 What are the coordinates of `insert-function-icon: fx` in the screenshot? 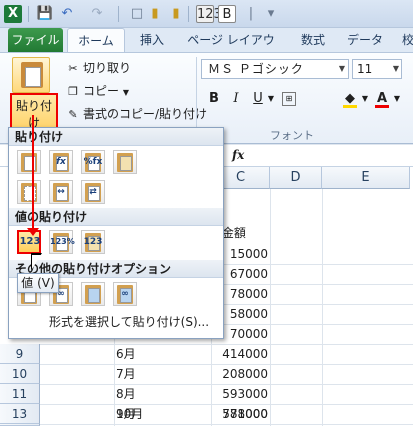 It's located at (238, 155).